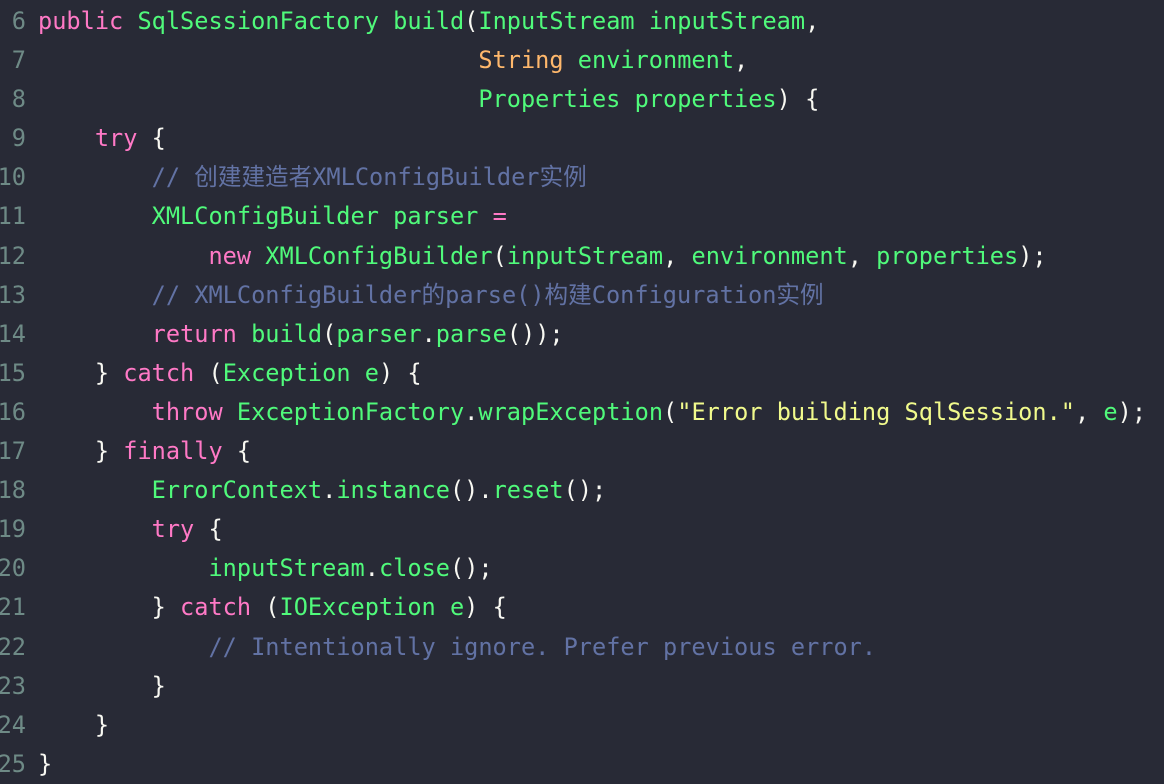 This screenshot has height=784, width=1164. I want to click on identifier-token: InputStream inputStream, so click(642, 21).